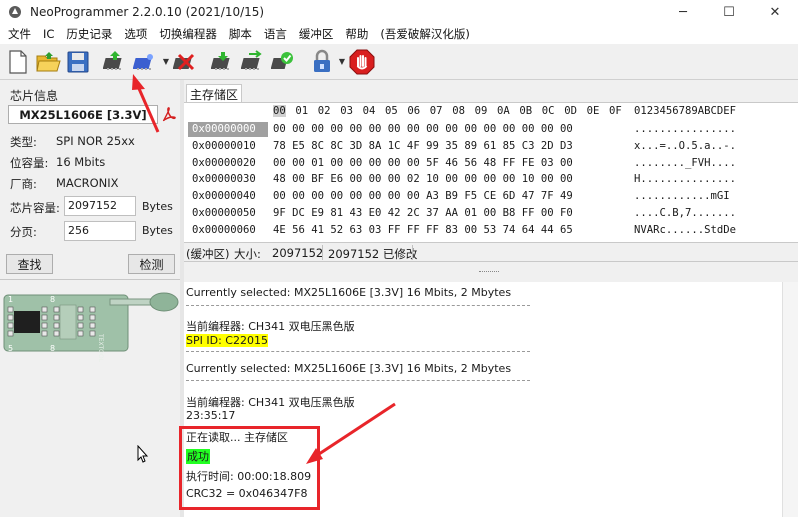  What do you see at coordinates (237, 437) in the screenshot?
I see `log-line: 正在读取... 主存储区` at bounding box center [237, 437].